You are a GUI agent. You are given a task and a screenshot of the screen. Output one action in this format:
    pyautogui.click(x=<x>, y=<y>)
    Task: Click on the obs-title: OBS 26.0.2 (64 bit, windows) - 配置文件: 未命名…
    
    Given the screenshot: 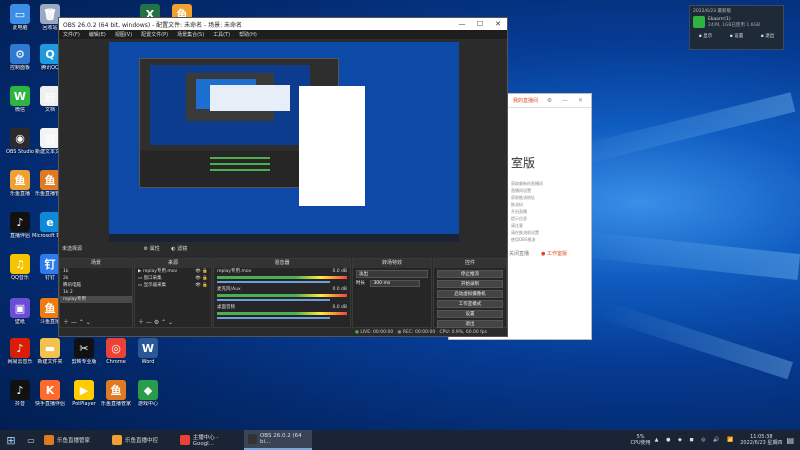 What is the action you would take?
    pyautogui.click(x=153, y=25)
    